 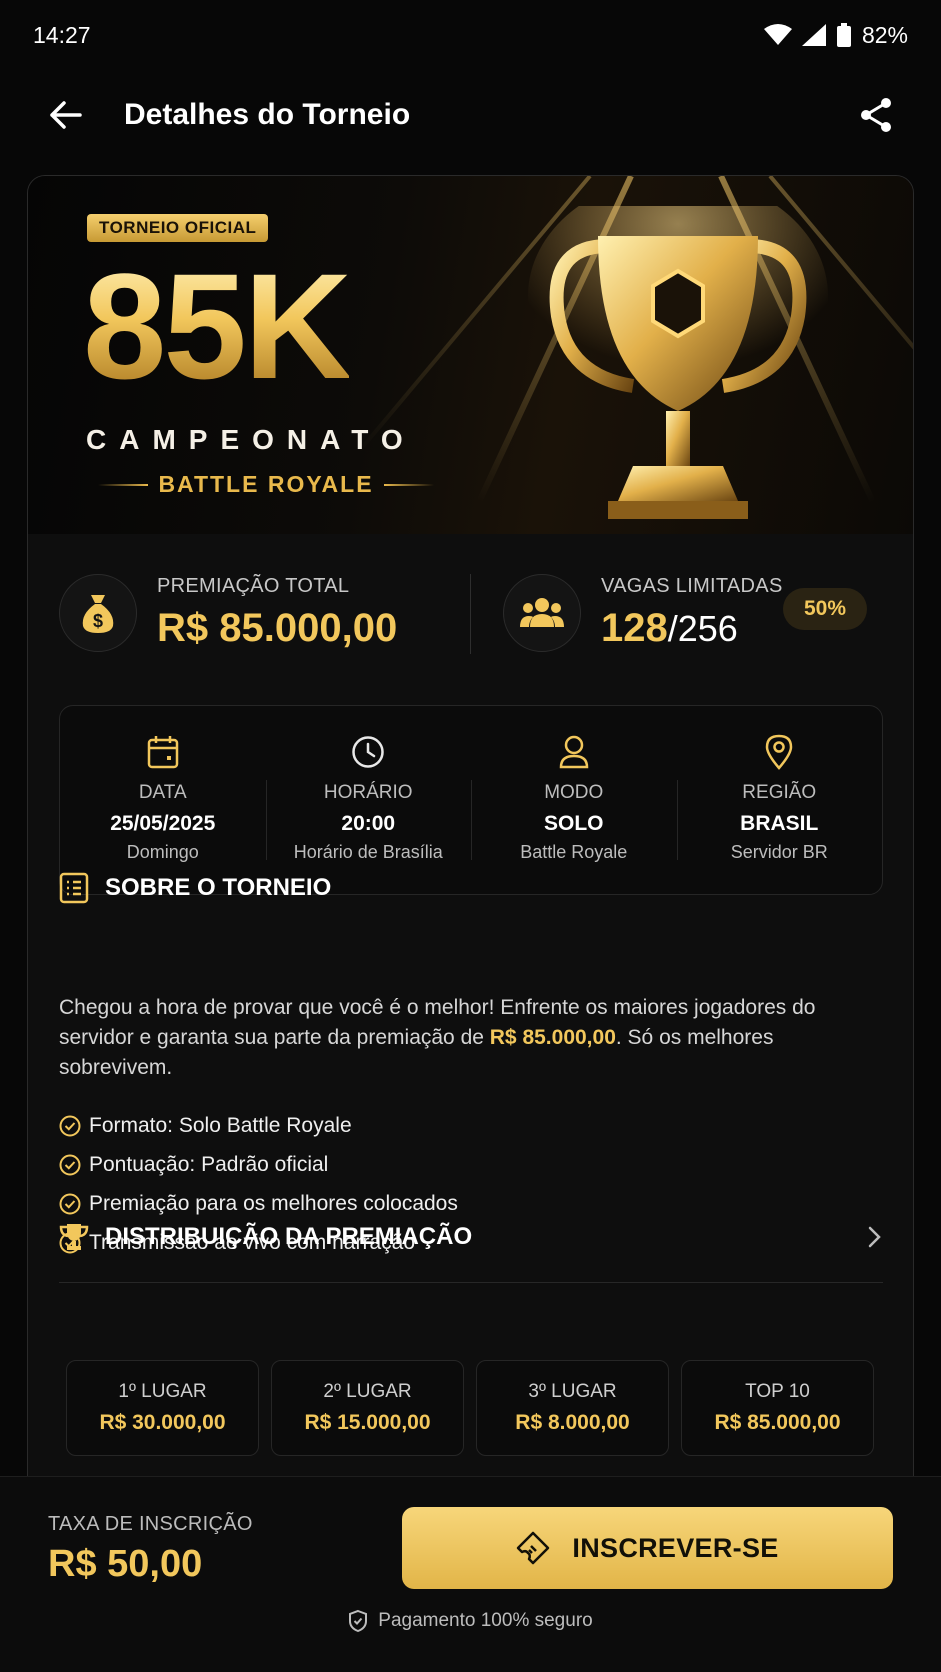 What do you see at coordinates (273, 1203) in the screenshot?
I see `list-item-text: Premiação para os melhores colocados` at bounding box center [273, 1203].